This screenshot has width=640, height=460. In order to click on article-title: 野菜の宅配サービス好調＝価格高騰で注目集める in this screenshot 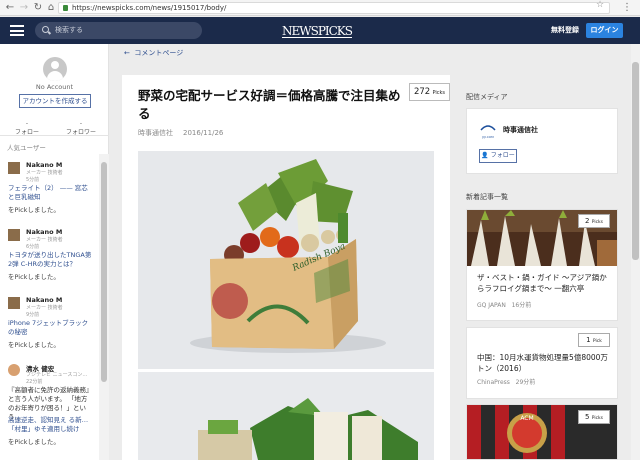, I will do `click(269, 104)`.